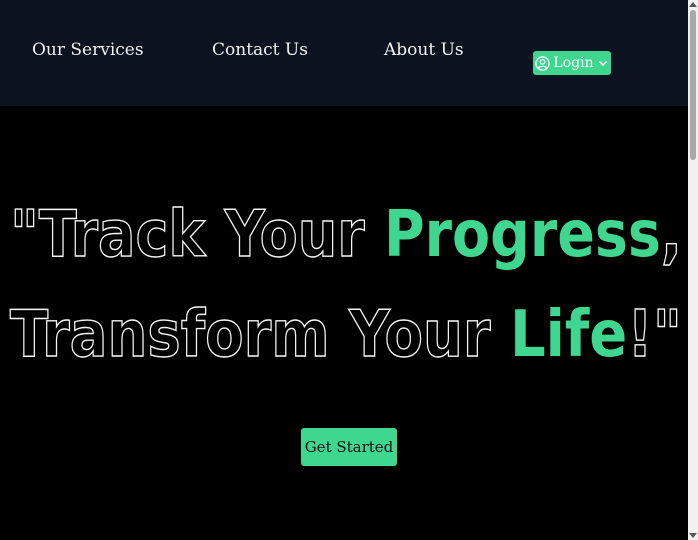  I want to click on headline-line-1: "Track Your Progress,, so click(346, 235).